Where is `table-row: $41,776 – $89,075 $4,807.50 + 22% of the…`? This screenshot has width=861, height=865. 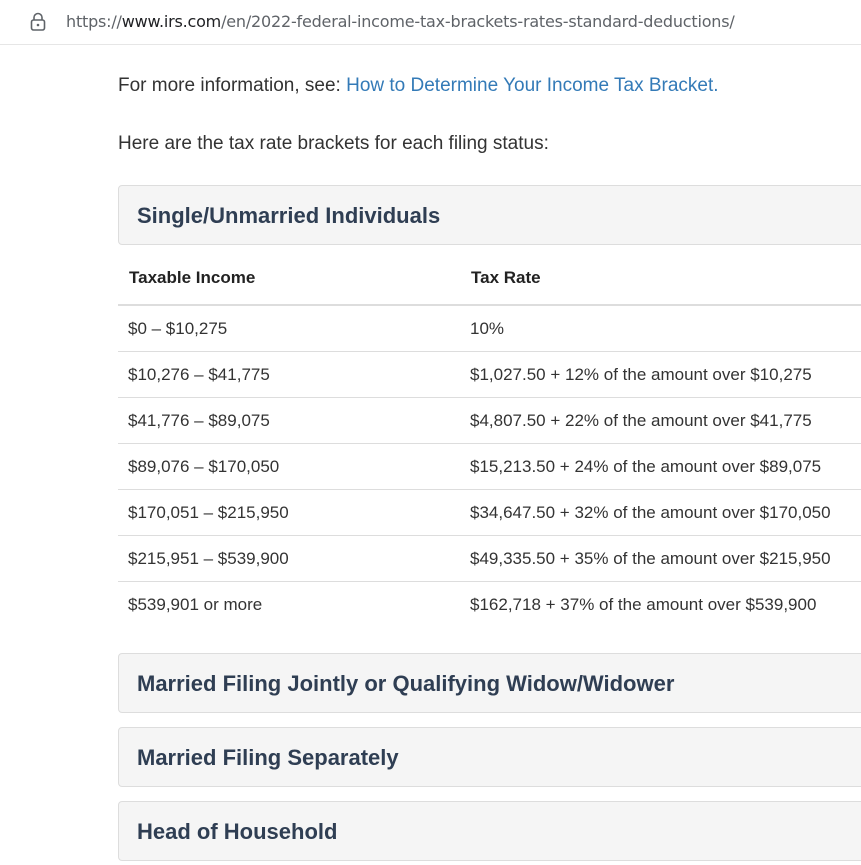
table-row: $41,776 – $89,075 $4,807.50 + 22% of the… is located at coordinates (489, 420).